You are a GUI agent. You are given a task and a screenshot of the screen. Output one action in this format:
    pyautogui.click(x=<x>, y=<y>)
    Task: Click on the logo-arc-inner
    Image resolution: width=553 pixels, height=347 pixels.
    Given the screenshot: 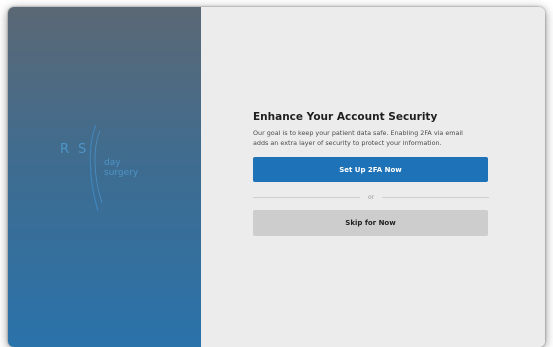 What is the action you would take?
    pyautogui.click(x=98, y=167)
    